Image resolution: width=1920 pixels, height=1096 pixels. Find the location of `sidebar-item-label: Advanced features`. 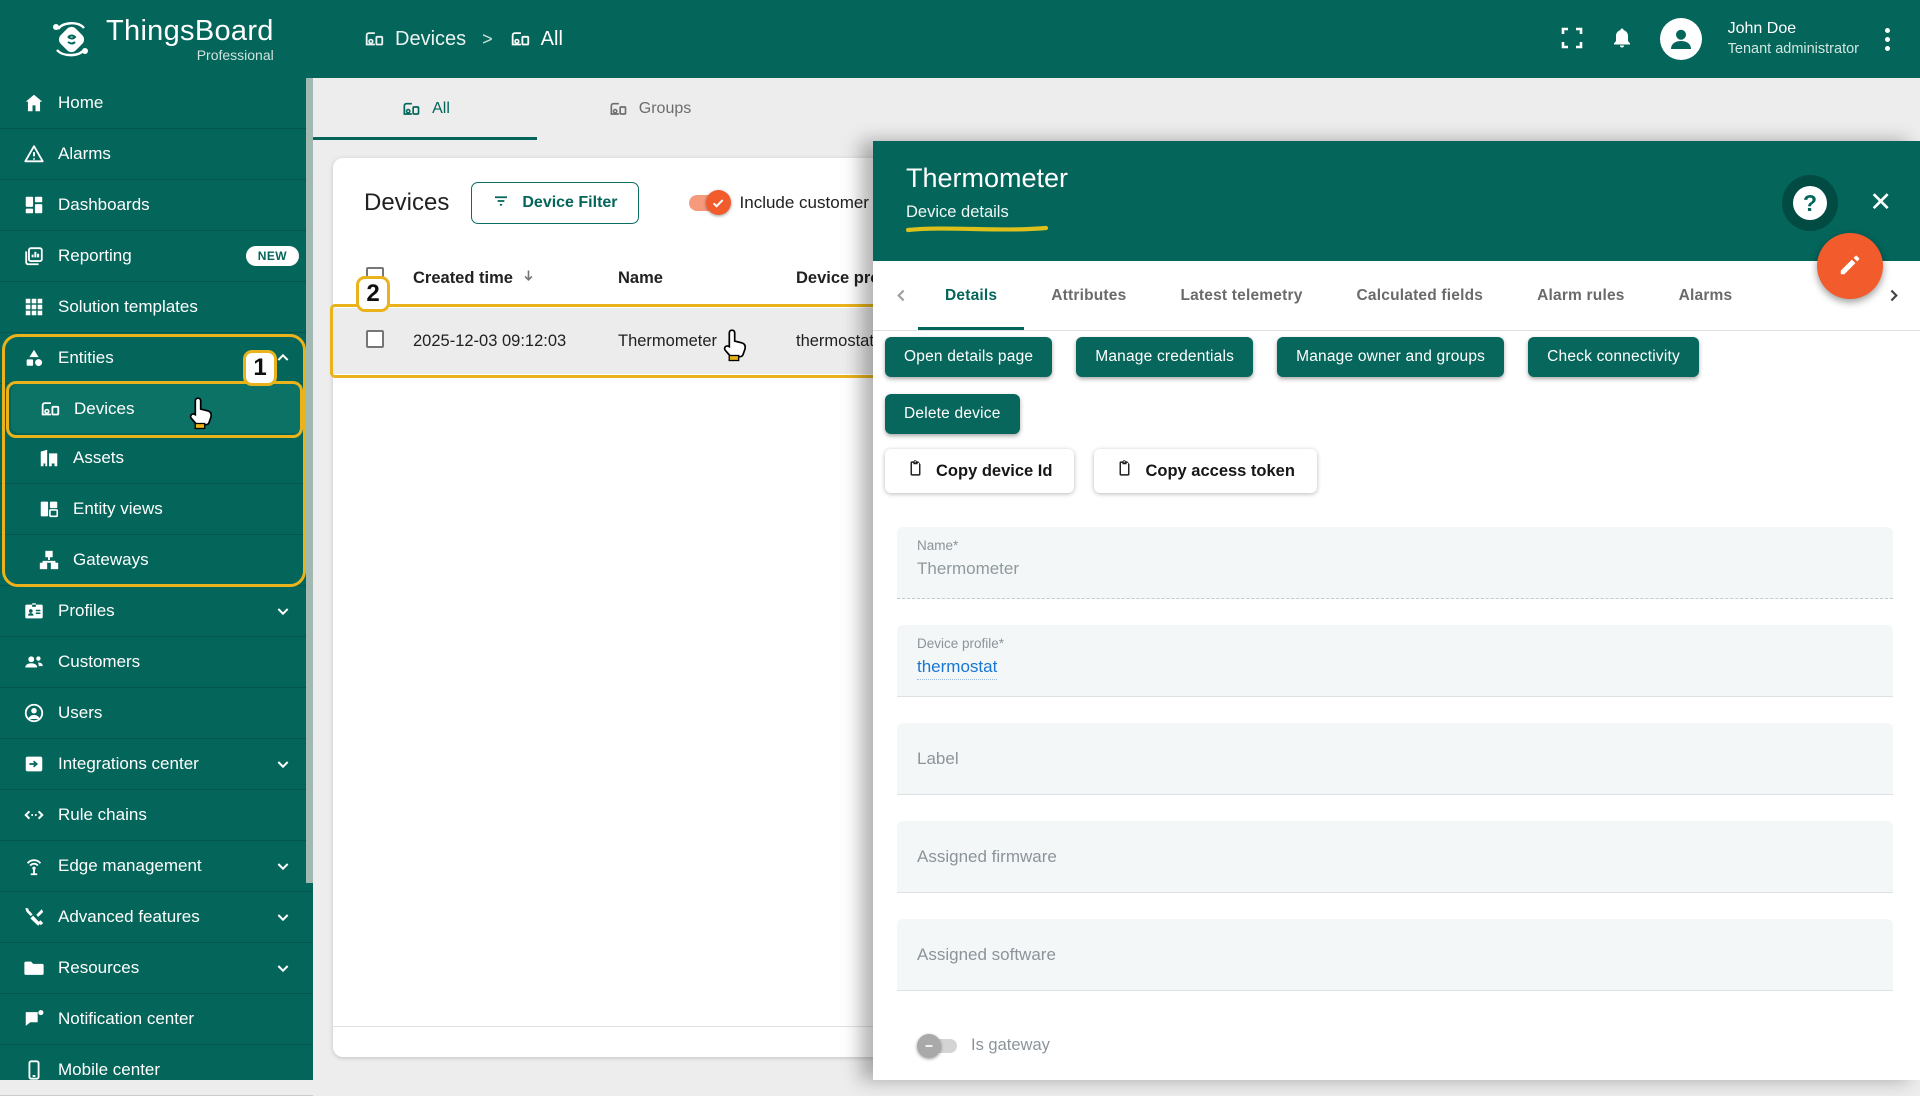

sidebar-item-label: Advanced features is located at coordinates (129, 917).